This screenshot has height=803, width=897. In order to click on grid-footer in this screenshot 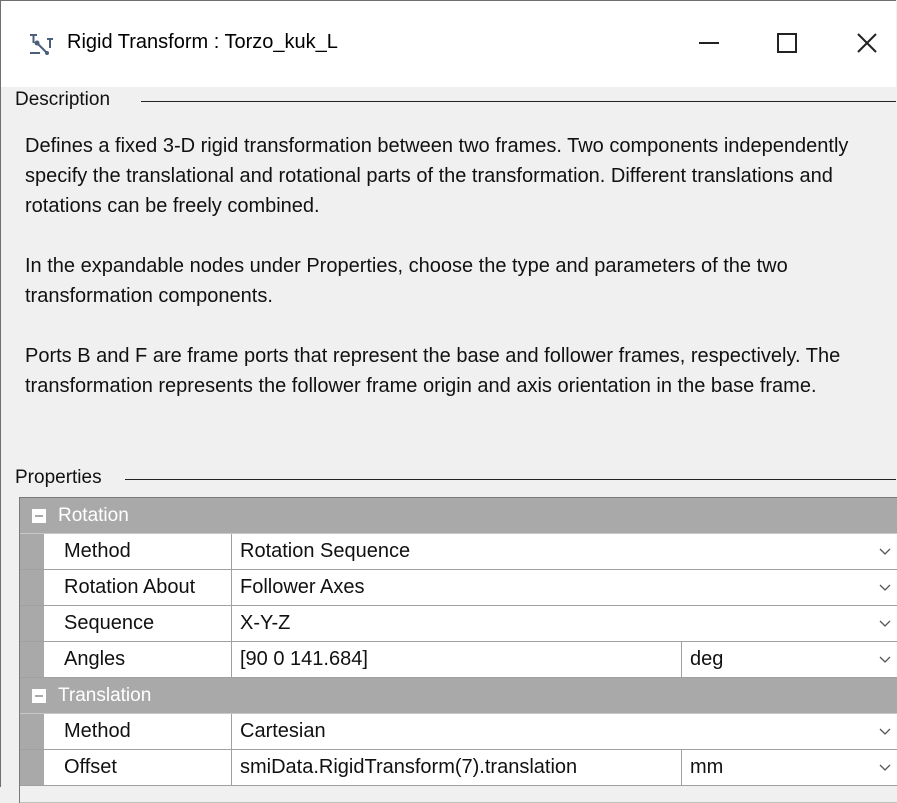, I will do `click(458, 794)`.